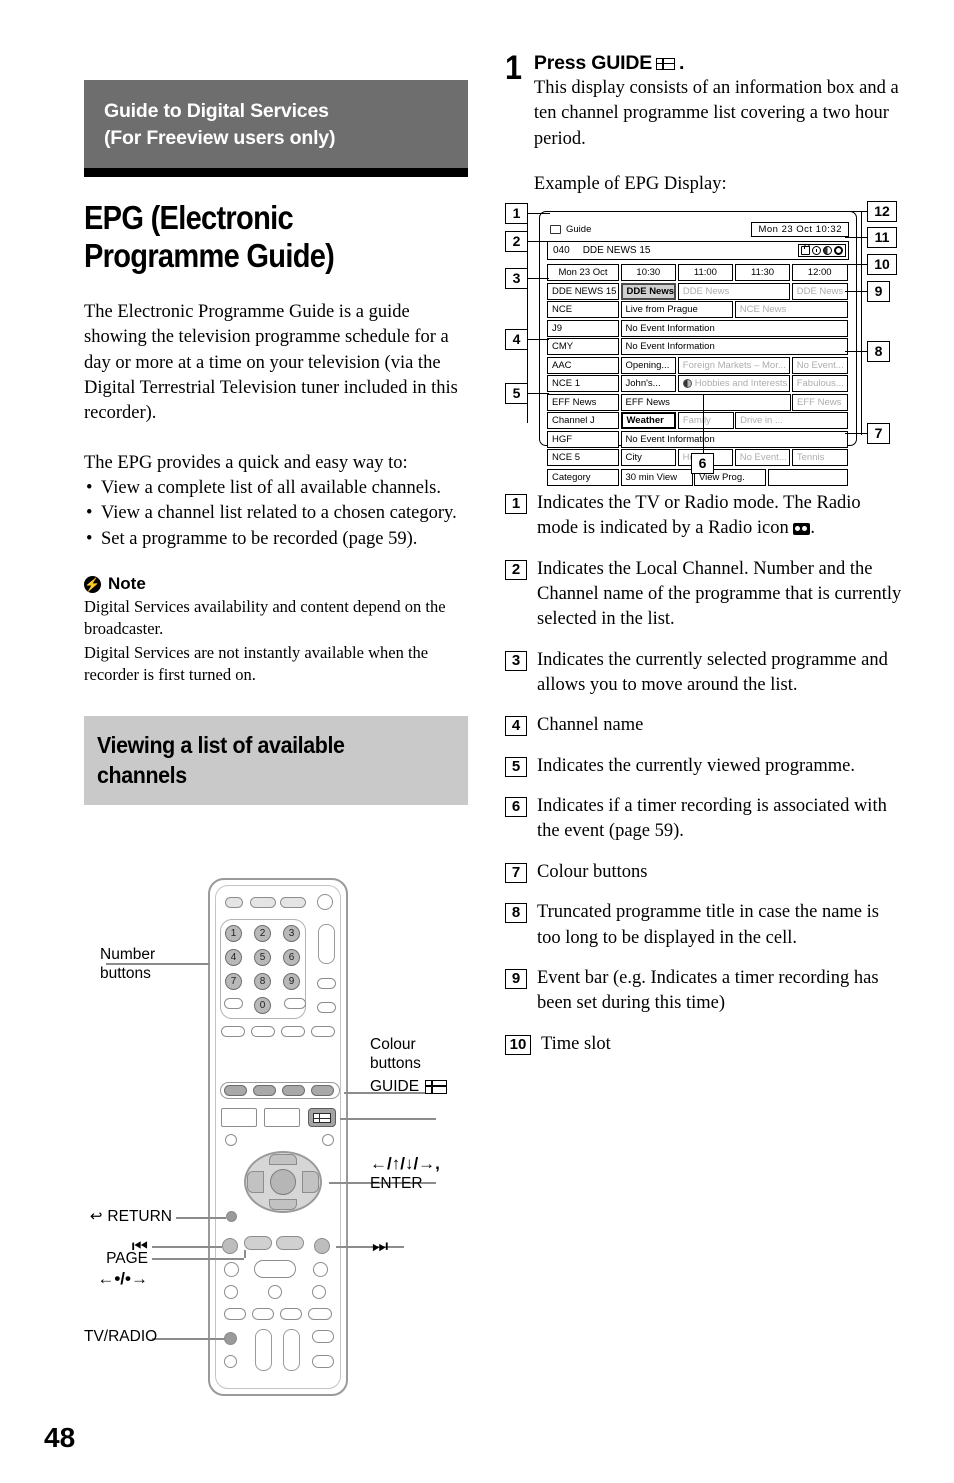 Image resolution: width=954 pixels, height=1483 pixels. What do you see at coordinates (320, 1269) in the screenshot?
I see `fast-forward-button` at bounding box center [320, 1269].